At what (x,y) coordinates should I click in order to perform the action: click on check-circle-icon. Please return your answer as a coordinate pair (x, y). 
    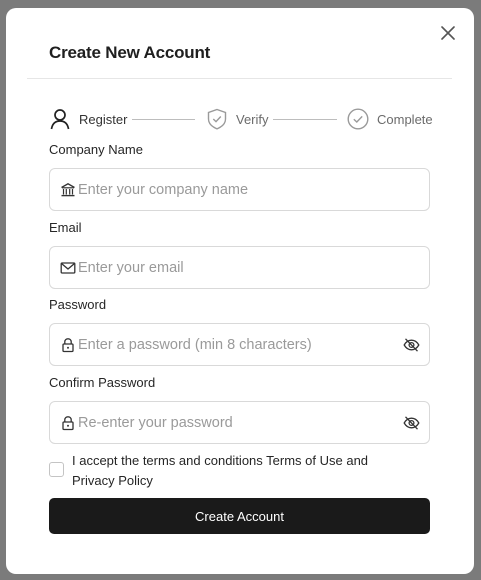
    Looking at the image, I should click on (358, 119).